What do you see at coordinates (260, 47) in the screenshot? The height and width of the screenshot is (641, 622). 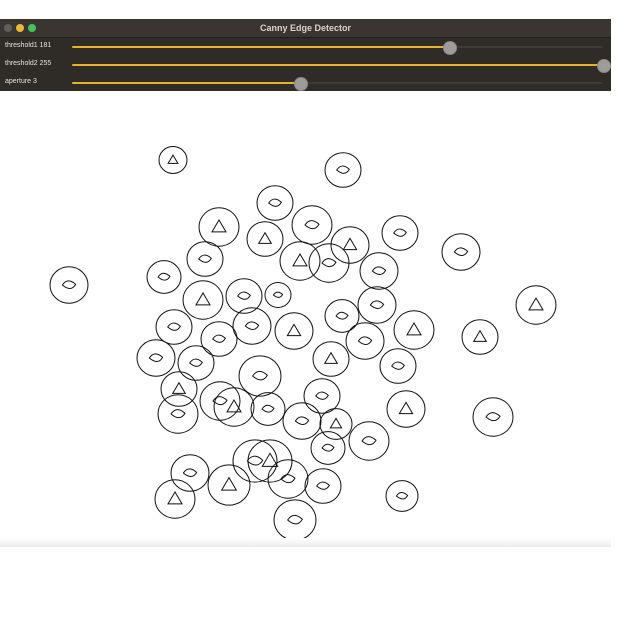 I see `slider-fill-threshold1` at bounding box center [260, 47].